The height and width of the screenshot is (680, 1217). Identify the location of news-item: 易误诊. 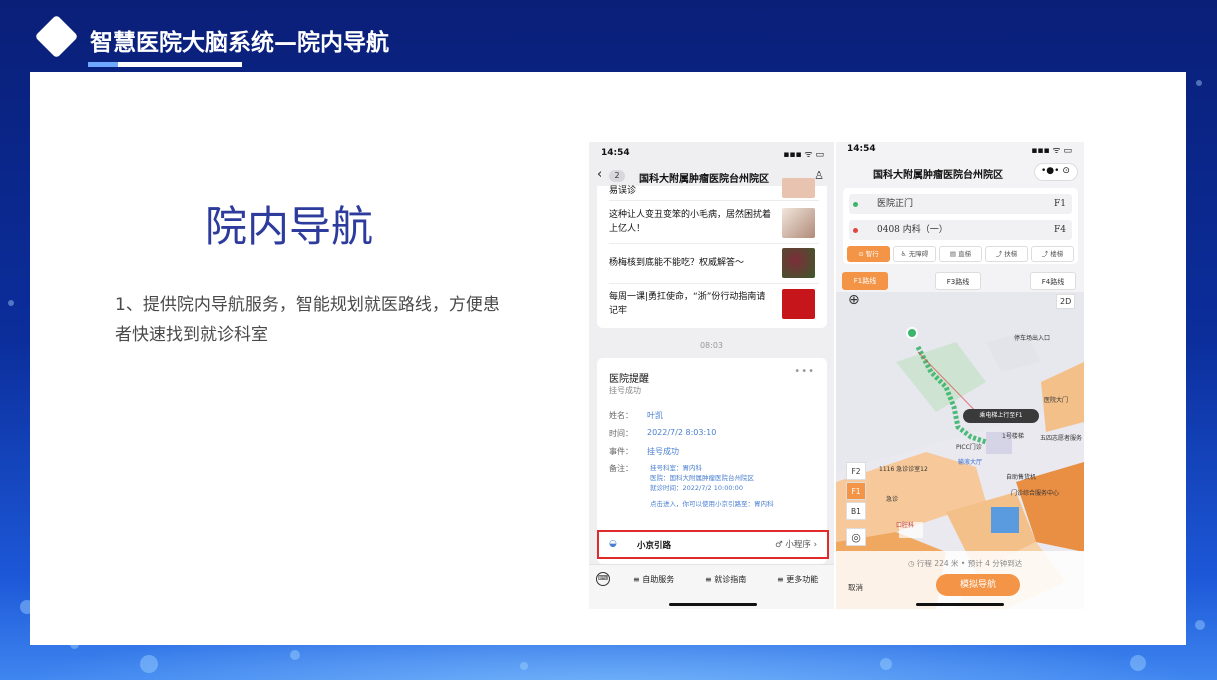
(691, 191).